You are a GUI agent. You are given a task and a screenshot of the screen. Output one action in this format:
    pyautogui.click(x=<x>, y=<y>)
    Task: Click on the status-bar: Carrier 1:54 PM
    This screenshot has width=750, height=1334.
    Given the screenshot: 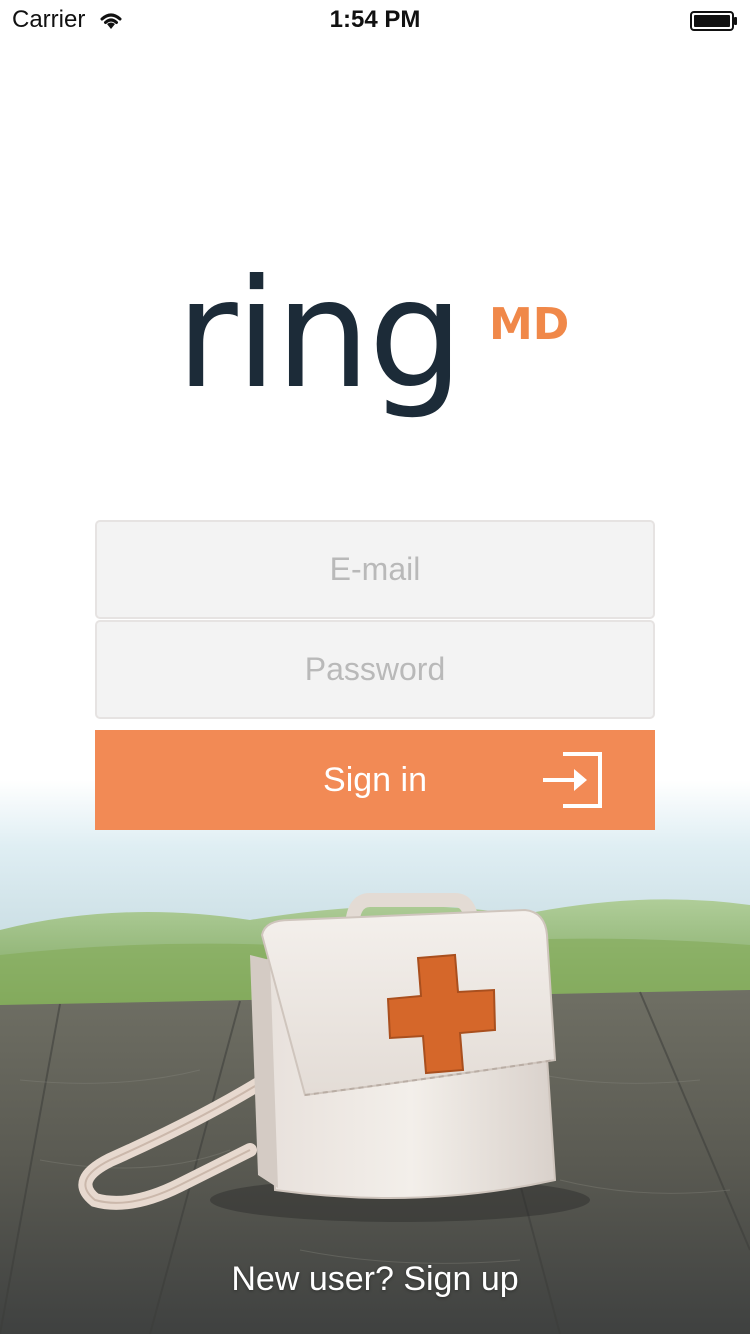 What is the action you would take?
    pyautogui.click(x=375, y=20)
    